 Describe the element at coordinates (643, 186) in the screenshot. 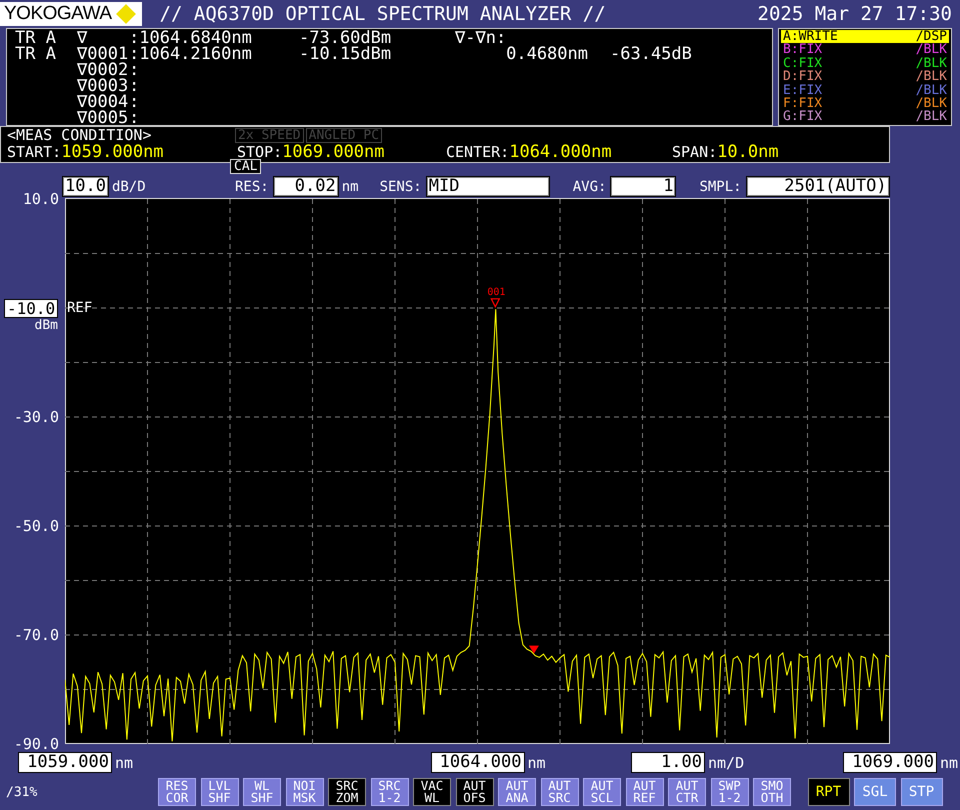

I see `value-field: 1` at that location.